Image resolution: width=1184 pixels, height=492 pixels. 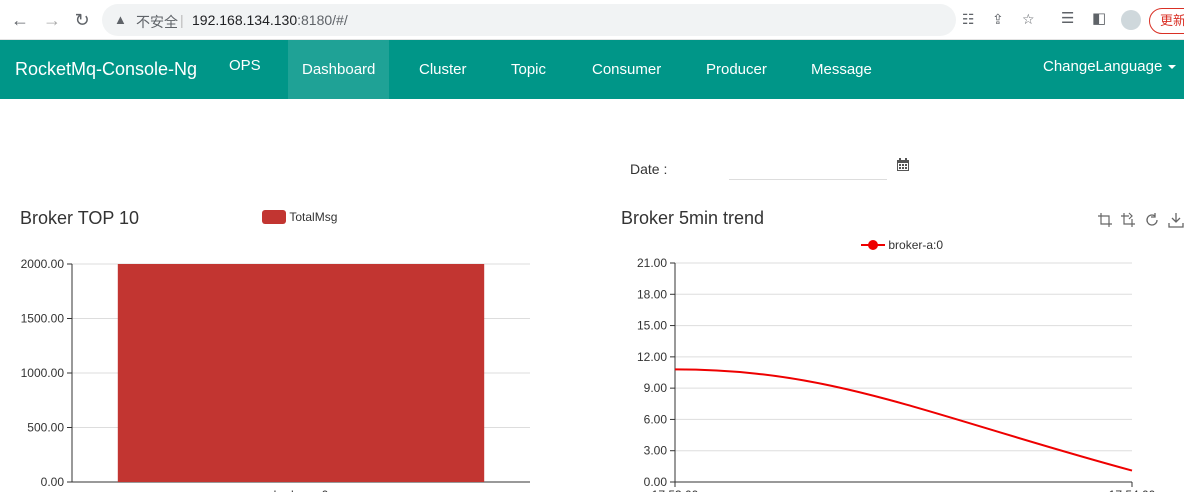 What do you see at coordinates (693, 218) in the screenshot?
I see `broker-trend-title: Broker 5min trend` at bounding box center [693, 218].